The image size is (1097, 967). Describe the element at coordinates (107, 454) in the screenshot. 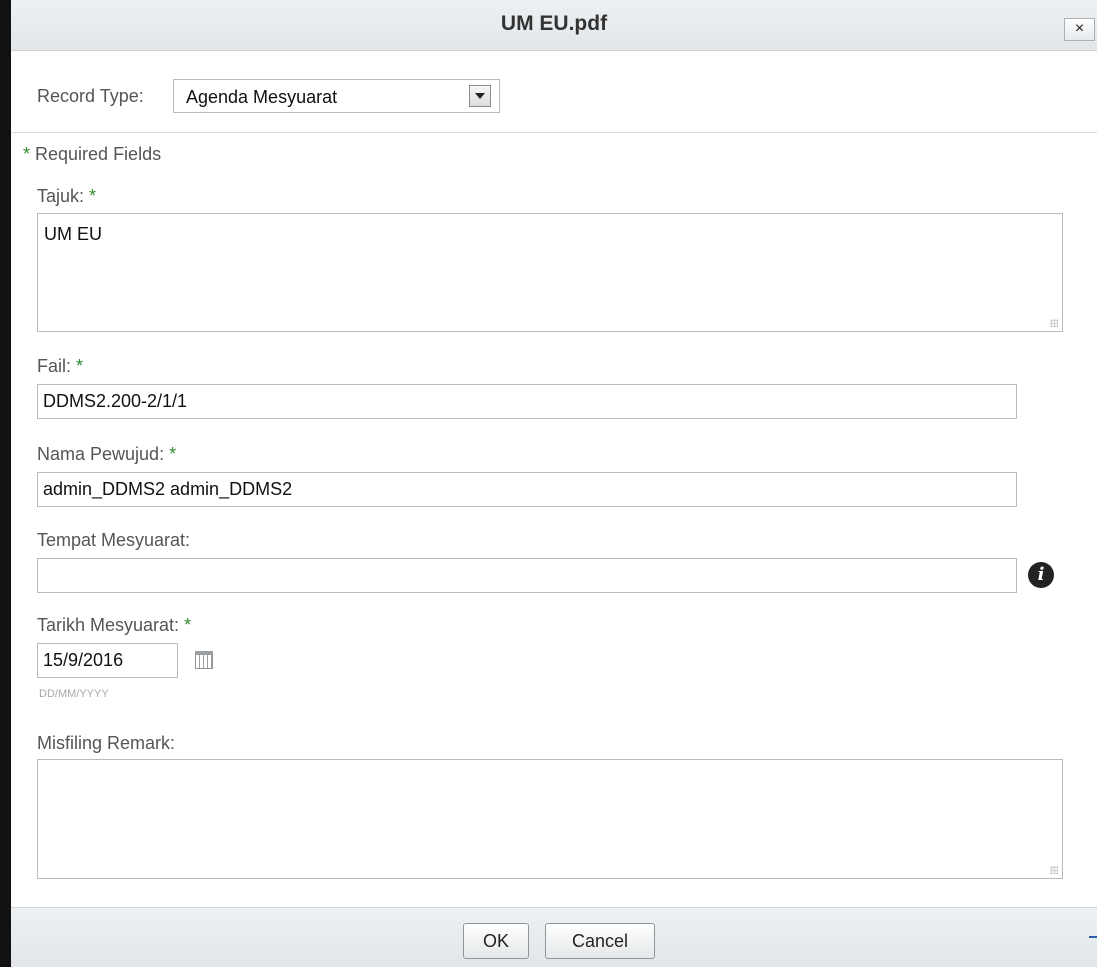

I see `nama-pewujud-label: Nama Pewujud: *` at that location.